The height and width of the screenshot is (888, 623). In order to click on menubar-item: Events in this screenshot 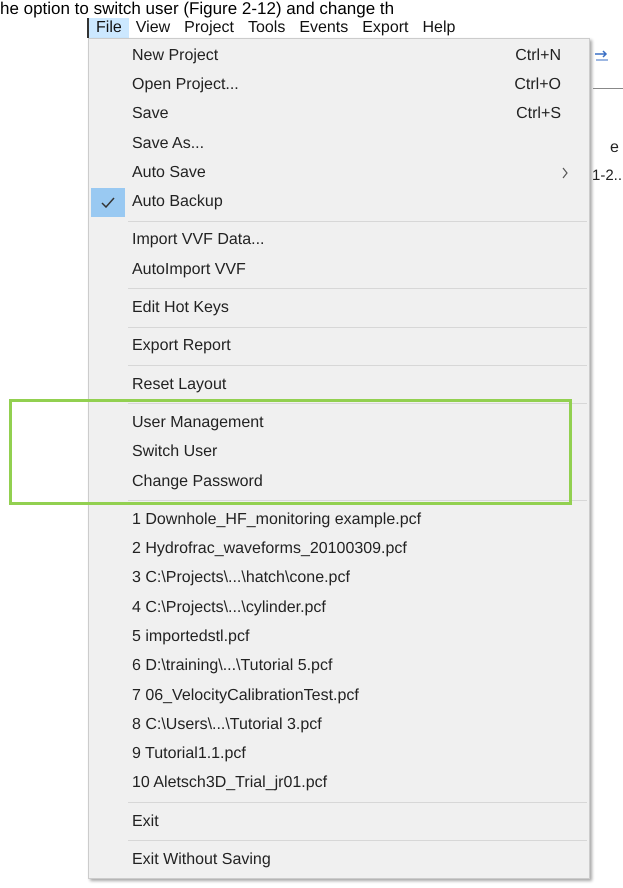, I will do `click(324, 28)`.